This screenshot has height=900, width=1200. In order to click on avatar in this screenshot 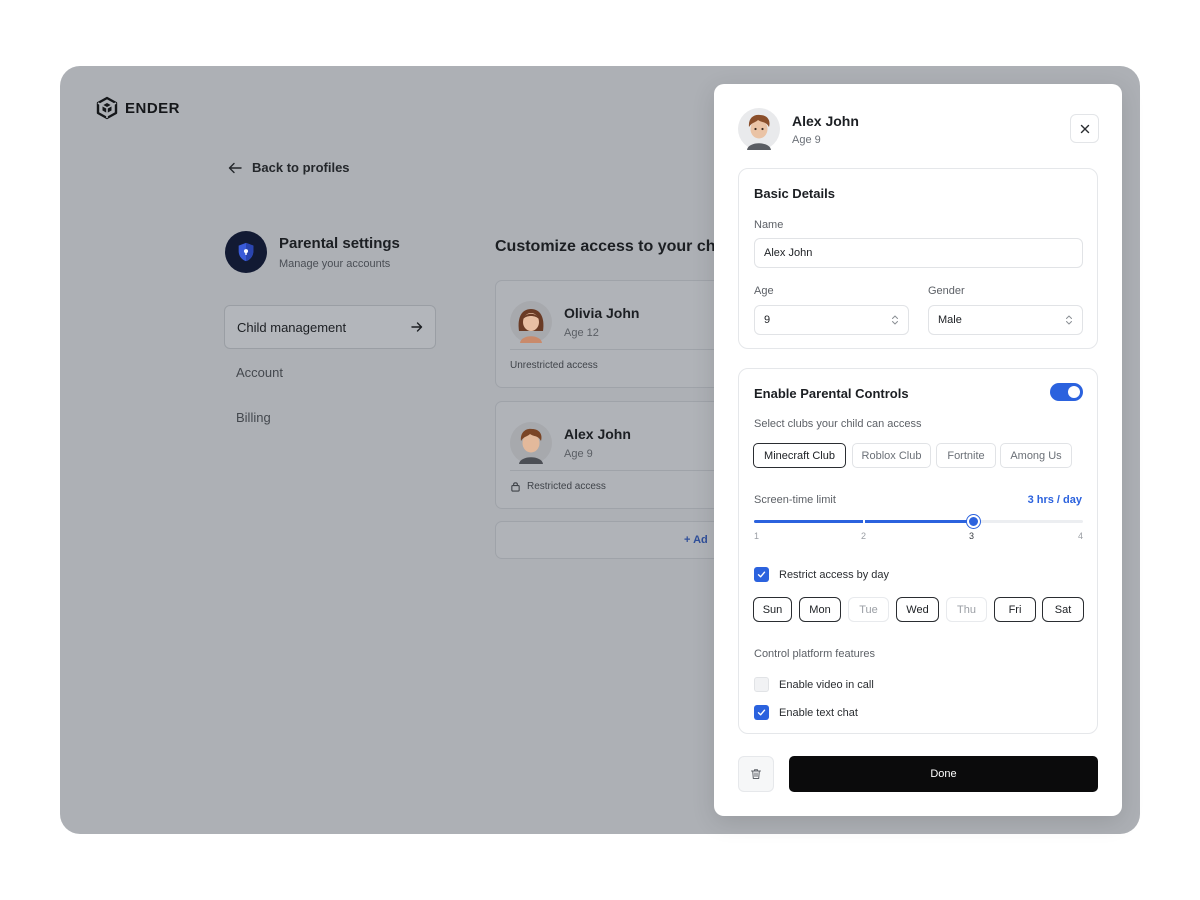, I will do `click(759, 129)`.